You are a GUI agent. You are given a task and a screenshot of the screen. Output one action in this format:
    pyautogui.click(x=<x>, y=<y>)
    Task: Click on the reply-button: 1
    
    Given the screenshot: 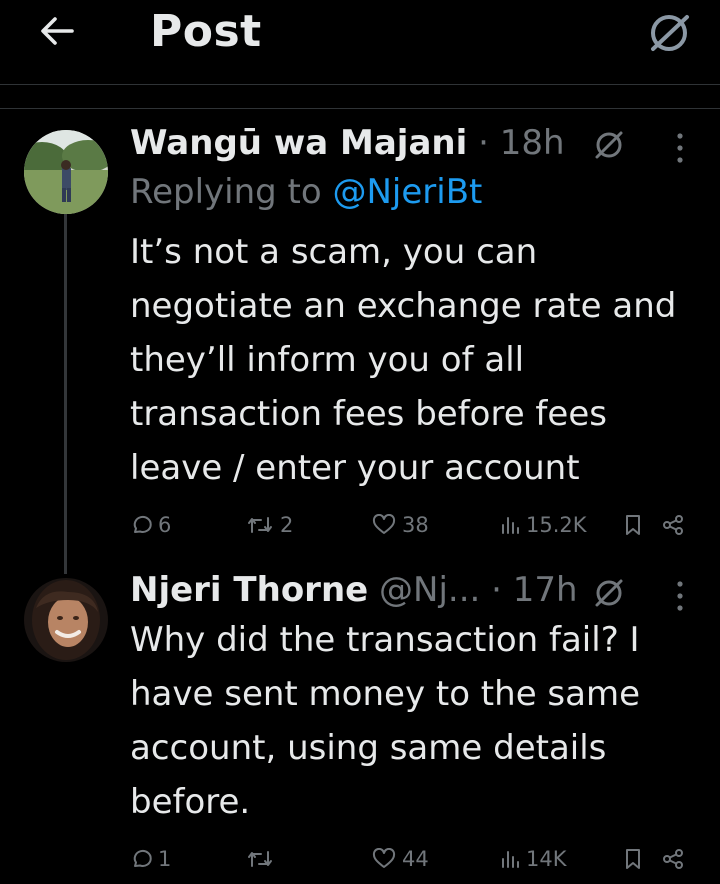 What is the action you would take?
    pyautogui.click(x=150, y=859)
    